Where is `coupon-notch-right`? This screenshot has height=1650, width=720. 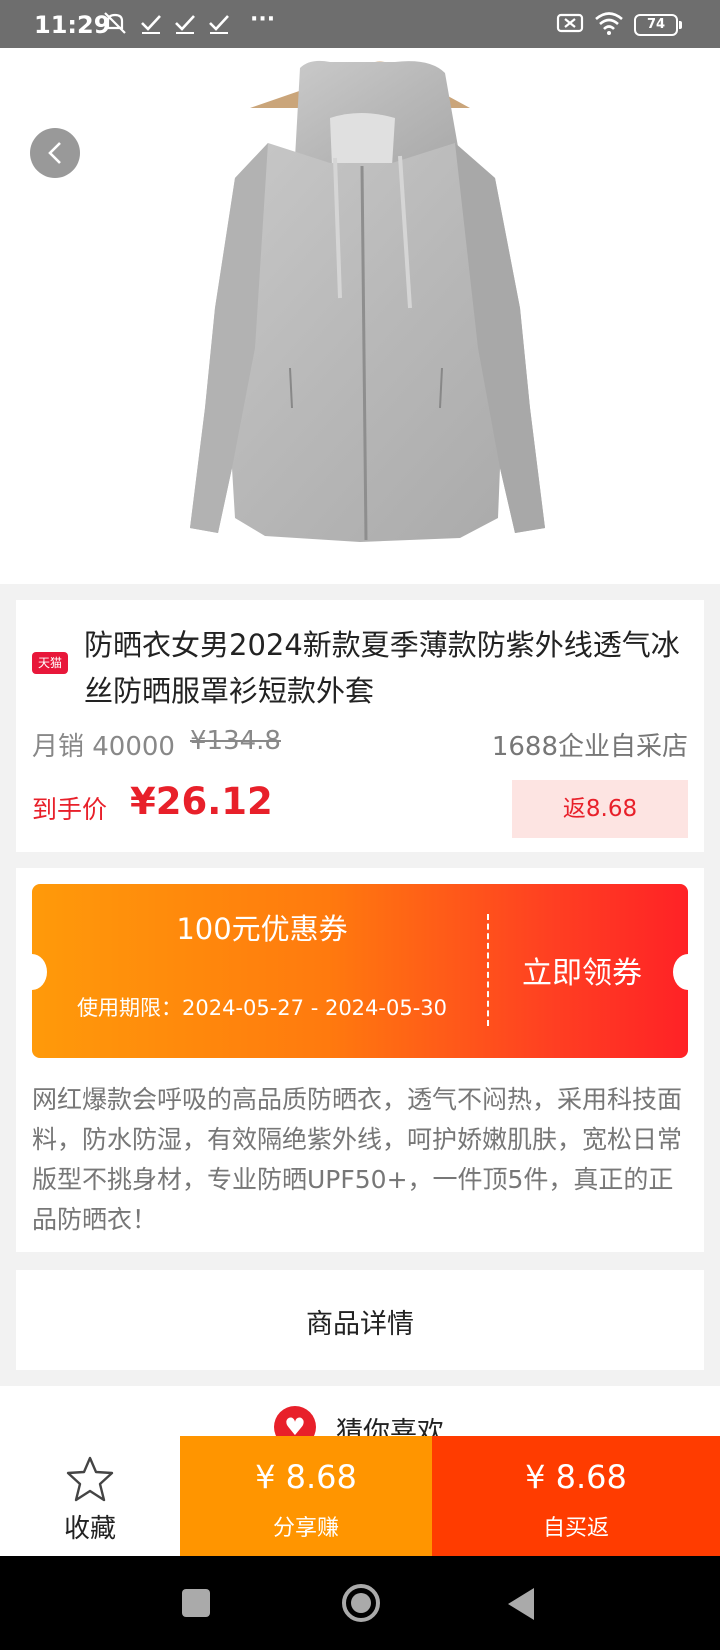
coupon-notch-right is located at coordinates (680, 972).